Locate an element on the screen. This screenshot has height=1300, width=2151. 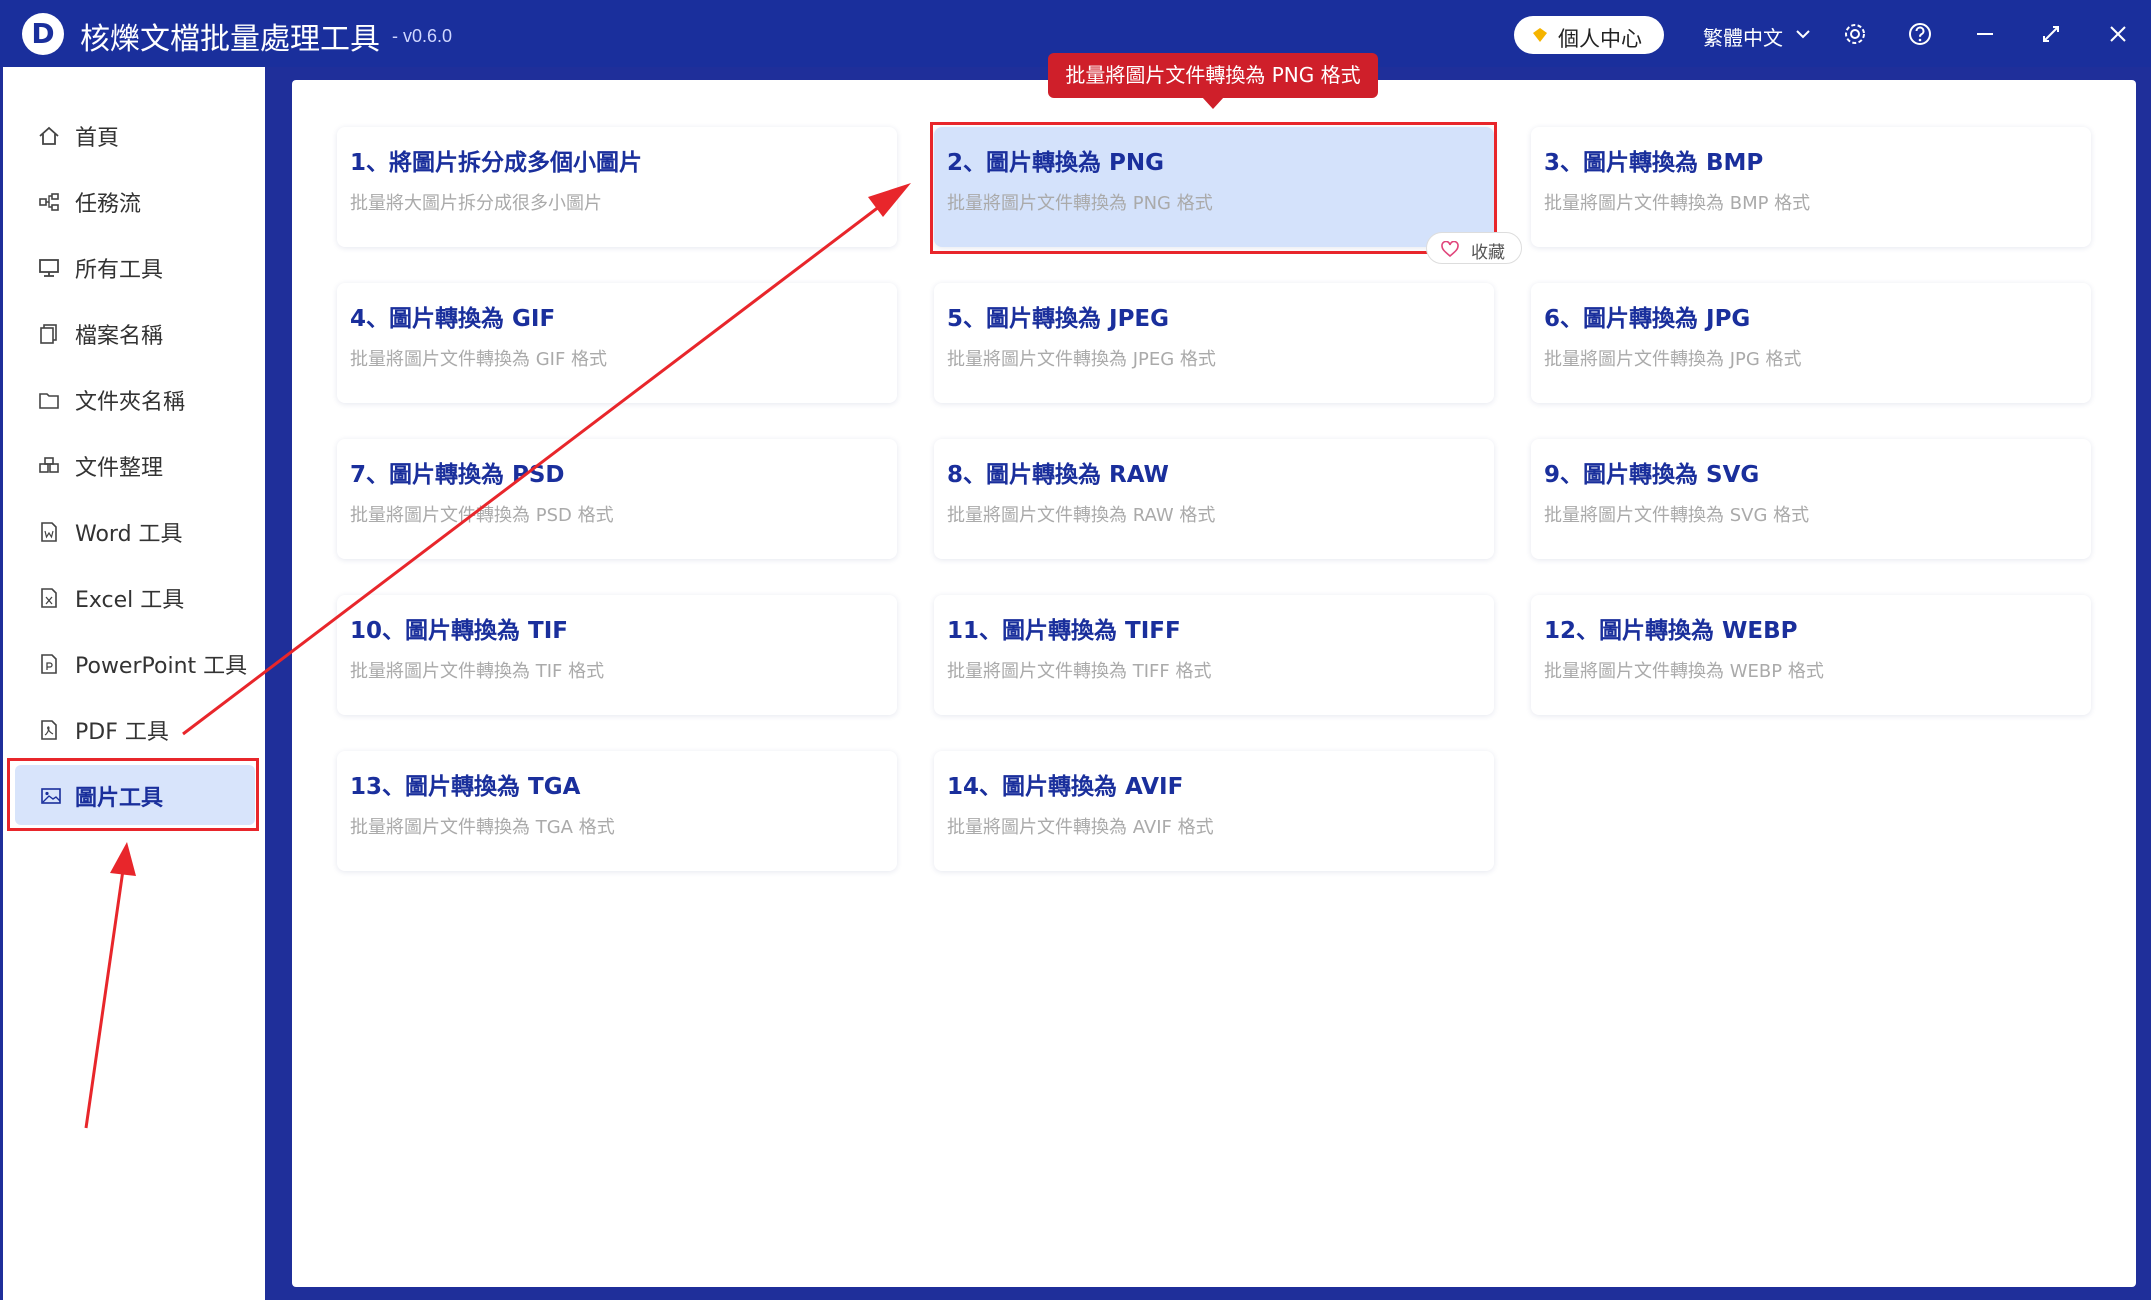
app-version: - v0.6.0 is located at coordinates (422, 36).